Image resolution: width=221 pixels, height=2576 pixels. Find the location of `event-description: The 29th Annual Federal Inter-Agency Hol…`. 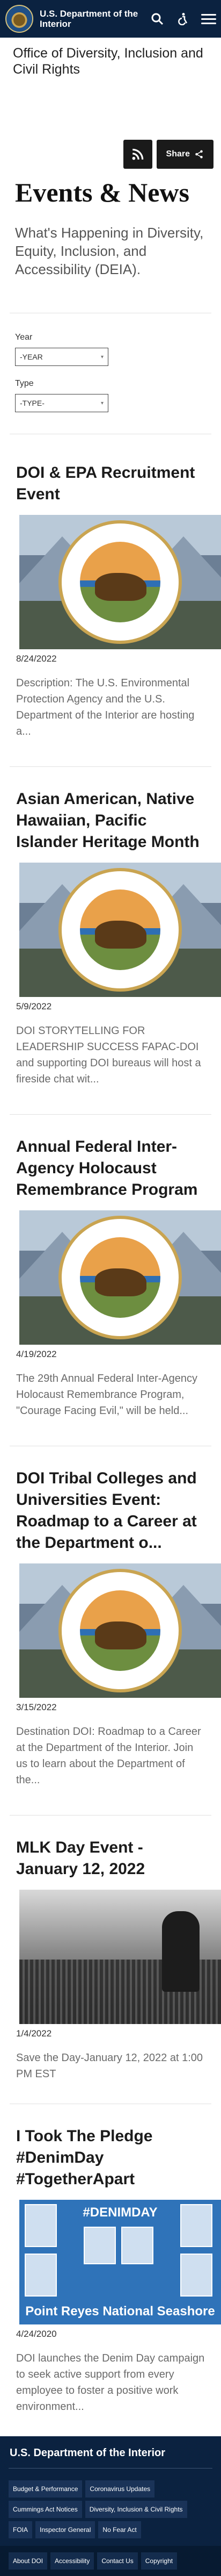

event-description: The 29th Annual Federal Inter-Agency Hol… is located at coordinates (106, 1395).